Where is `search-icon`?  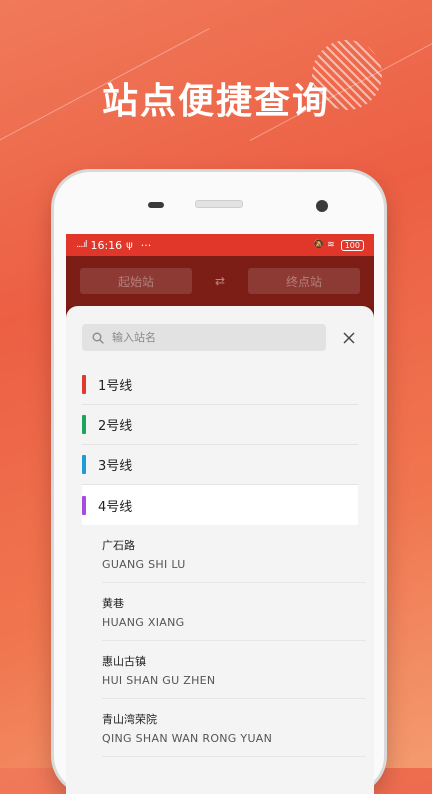
search-icon is located at coordinates (98, 338).